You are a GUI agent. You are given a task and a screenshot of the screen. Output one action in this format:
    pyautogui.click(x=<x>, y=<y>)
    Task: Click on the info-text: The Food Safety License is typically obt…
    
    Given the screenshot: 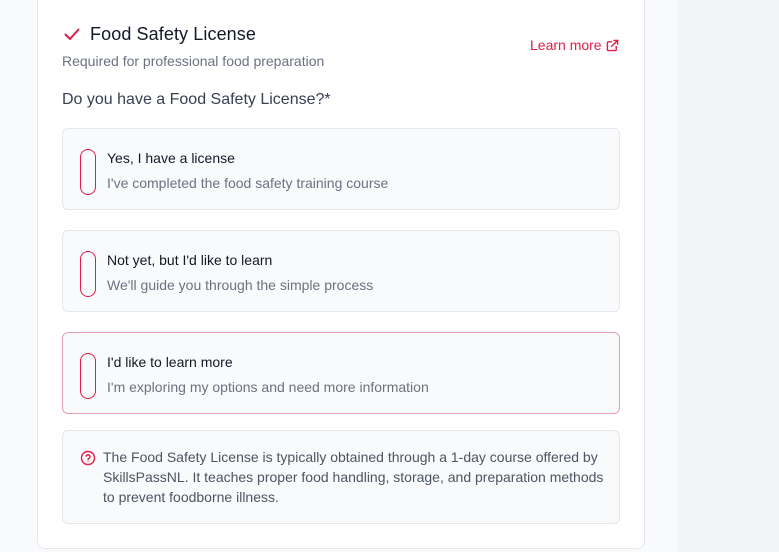 What is the action you would take?
    pyautogui.click(x=353, y=477)
    